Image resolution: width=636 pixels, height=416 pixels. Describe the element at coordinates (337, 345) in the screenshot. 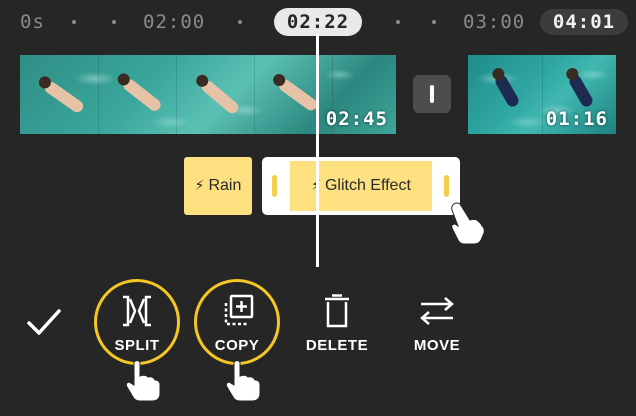

I see `delete-label: DELETE` at that location.